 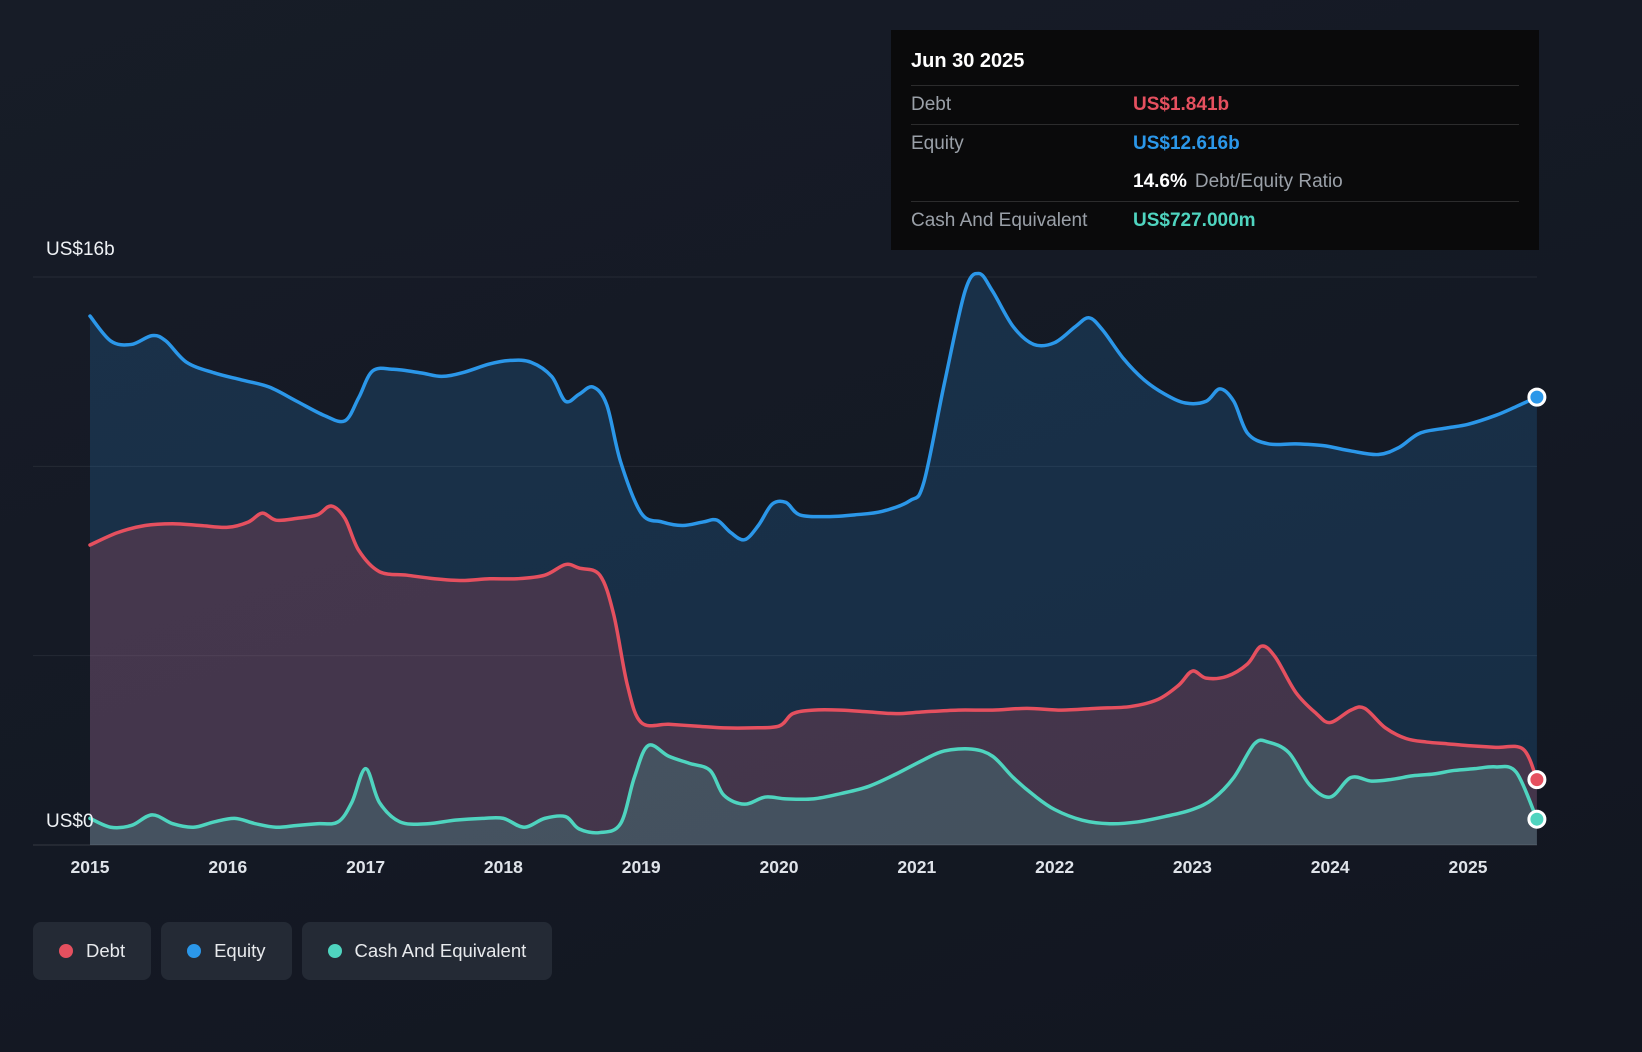 I want to click on tooltip-equity-value: US$12.616b, so click(x=1186, y=143).